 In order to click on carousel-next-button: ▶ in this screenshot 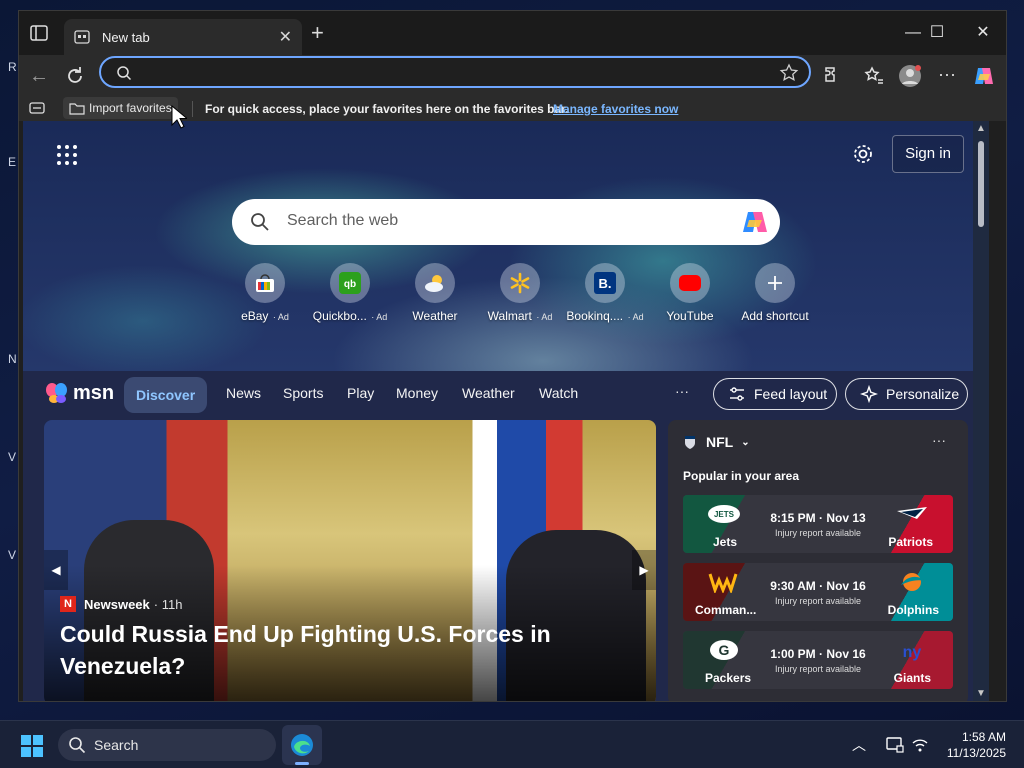, I will do `click(644, 570)`.